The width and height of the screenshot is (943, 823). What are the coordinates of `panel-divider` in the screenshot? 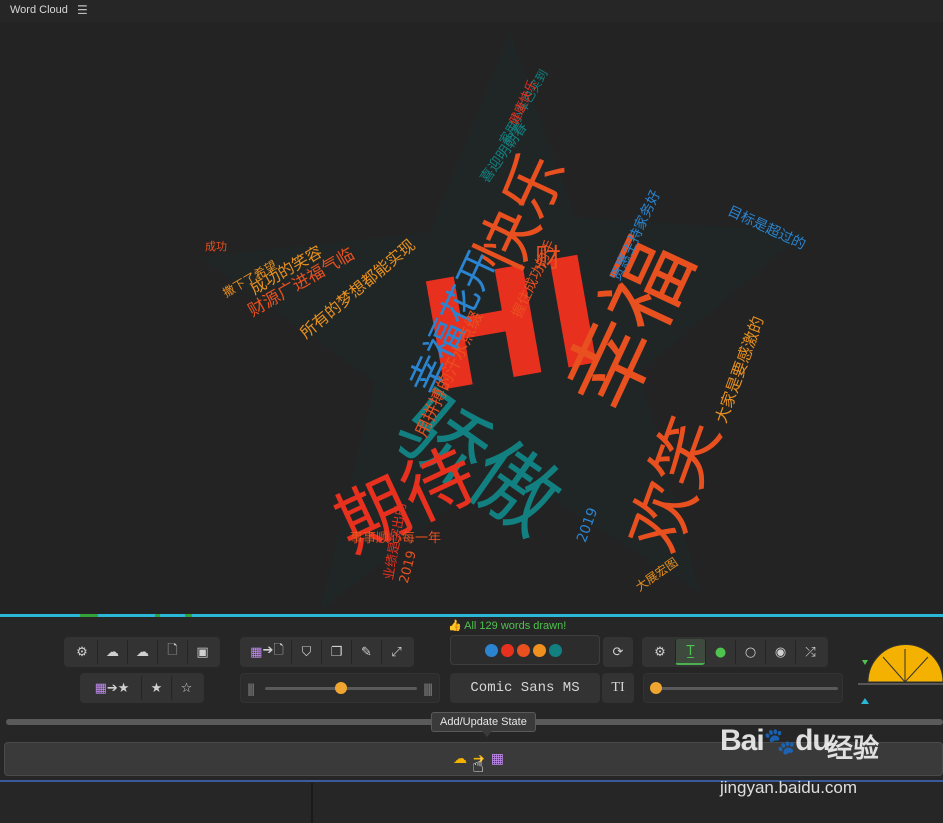 It's located at (312, 803).